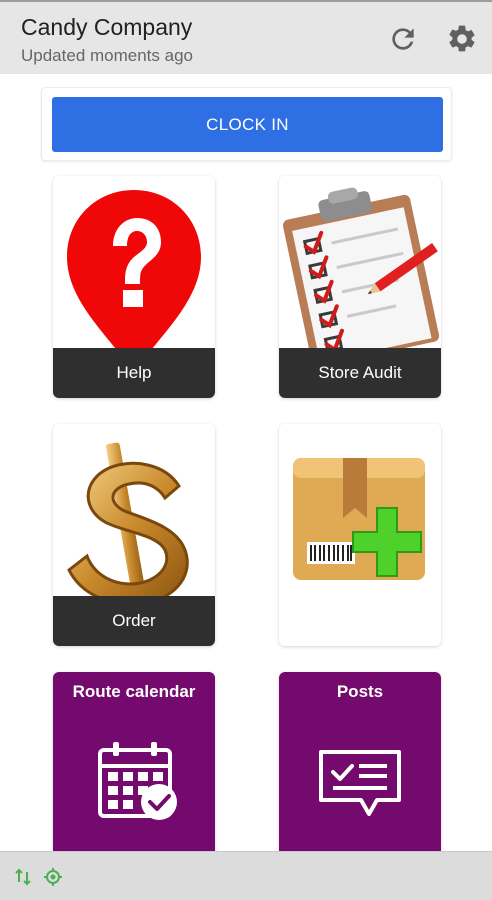  What do you see at coordinates (360, 443) in the screenshot?
I see `tile-documents-label: Documents` at bounding box center [360, 443].